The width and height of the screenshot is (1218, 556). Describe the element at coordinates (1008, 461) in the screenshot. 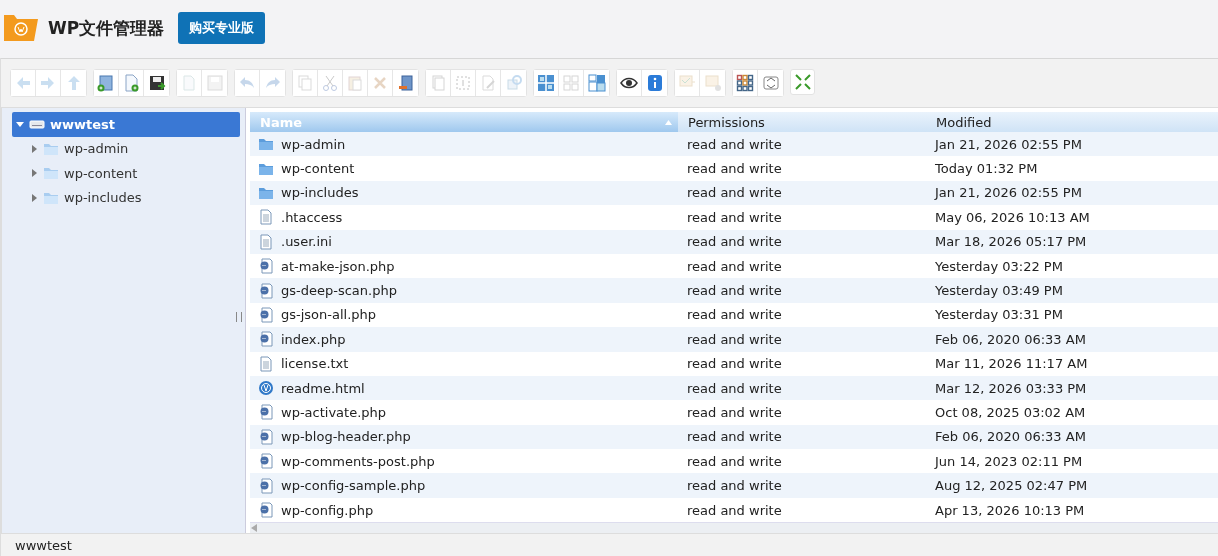

I see `modified-cell-text: Jun 14, 2023 02:11 PM` at that location.